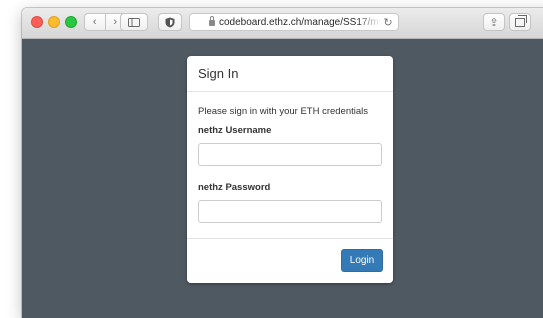 The width and height of the screenshot is (543, 318). Describe the element at coordinates (235, 130) in the screenshot. I see `username-label: nethz Username` at that location.